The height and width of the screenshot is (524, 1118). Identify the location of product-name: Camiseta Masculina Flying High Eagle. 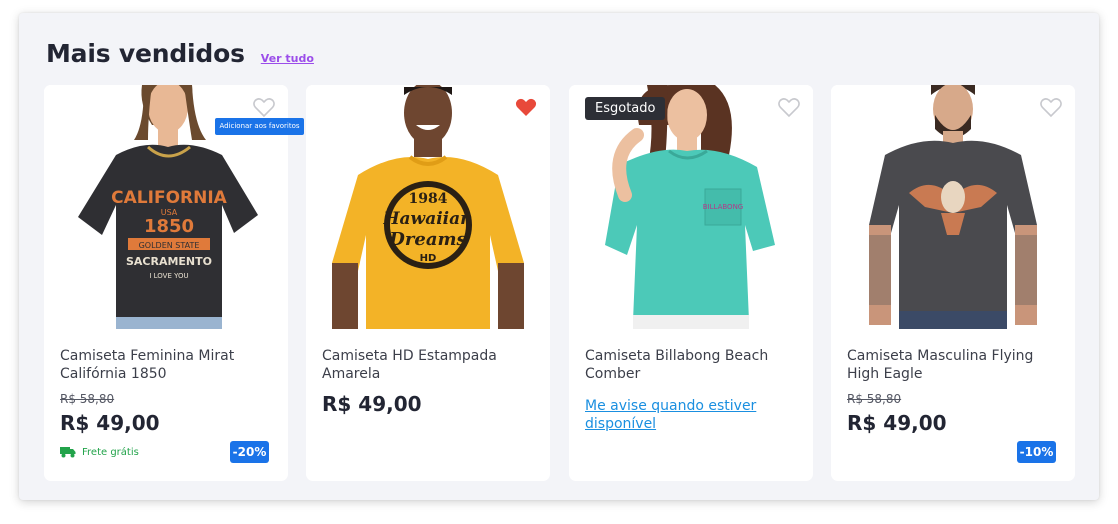
(954, 365).